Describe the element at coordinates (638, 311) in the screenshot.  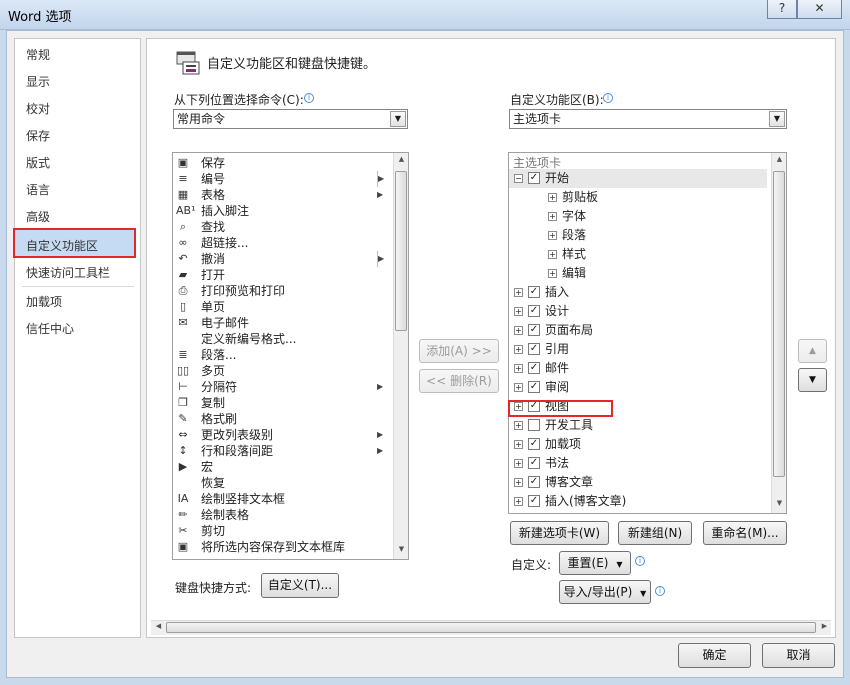
I see `tree-node: + ✓ 设计` at that location.